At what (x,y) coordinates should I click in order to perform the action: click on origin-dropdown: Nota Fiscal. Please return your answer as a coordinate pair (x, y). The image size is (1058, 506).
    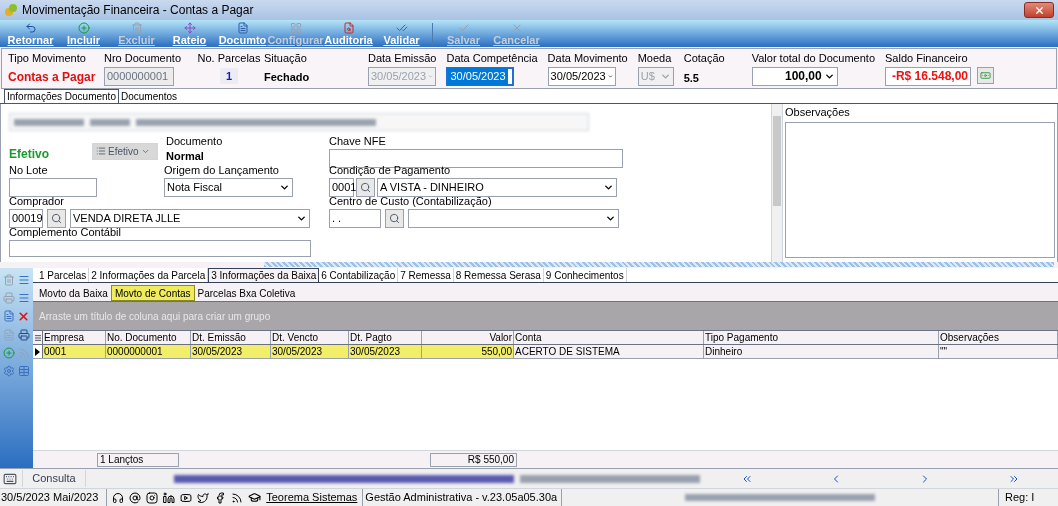
    Looking at the image, I should click on (228, 187).